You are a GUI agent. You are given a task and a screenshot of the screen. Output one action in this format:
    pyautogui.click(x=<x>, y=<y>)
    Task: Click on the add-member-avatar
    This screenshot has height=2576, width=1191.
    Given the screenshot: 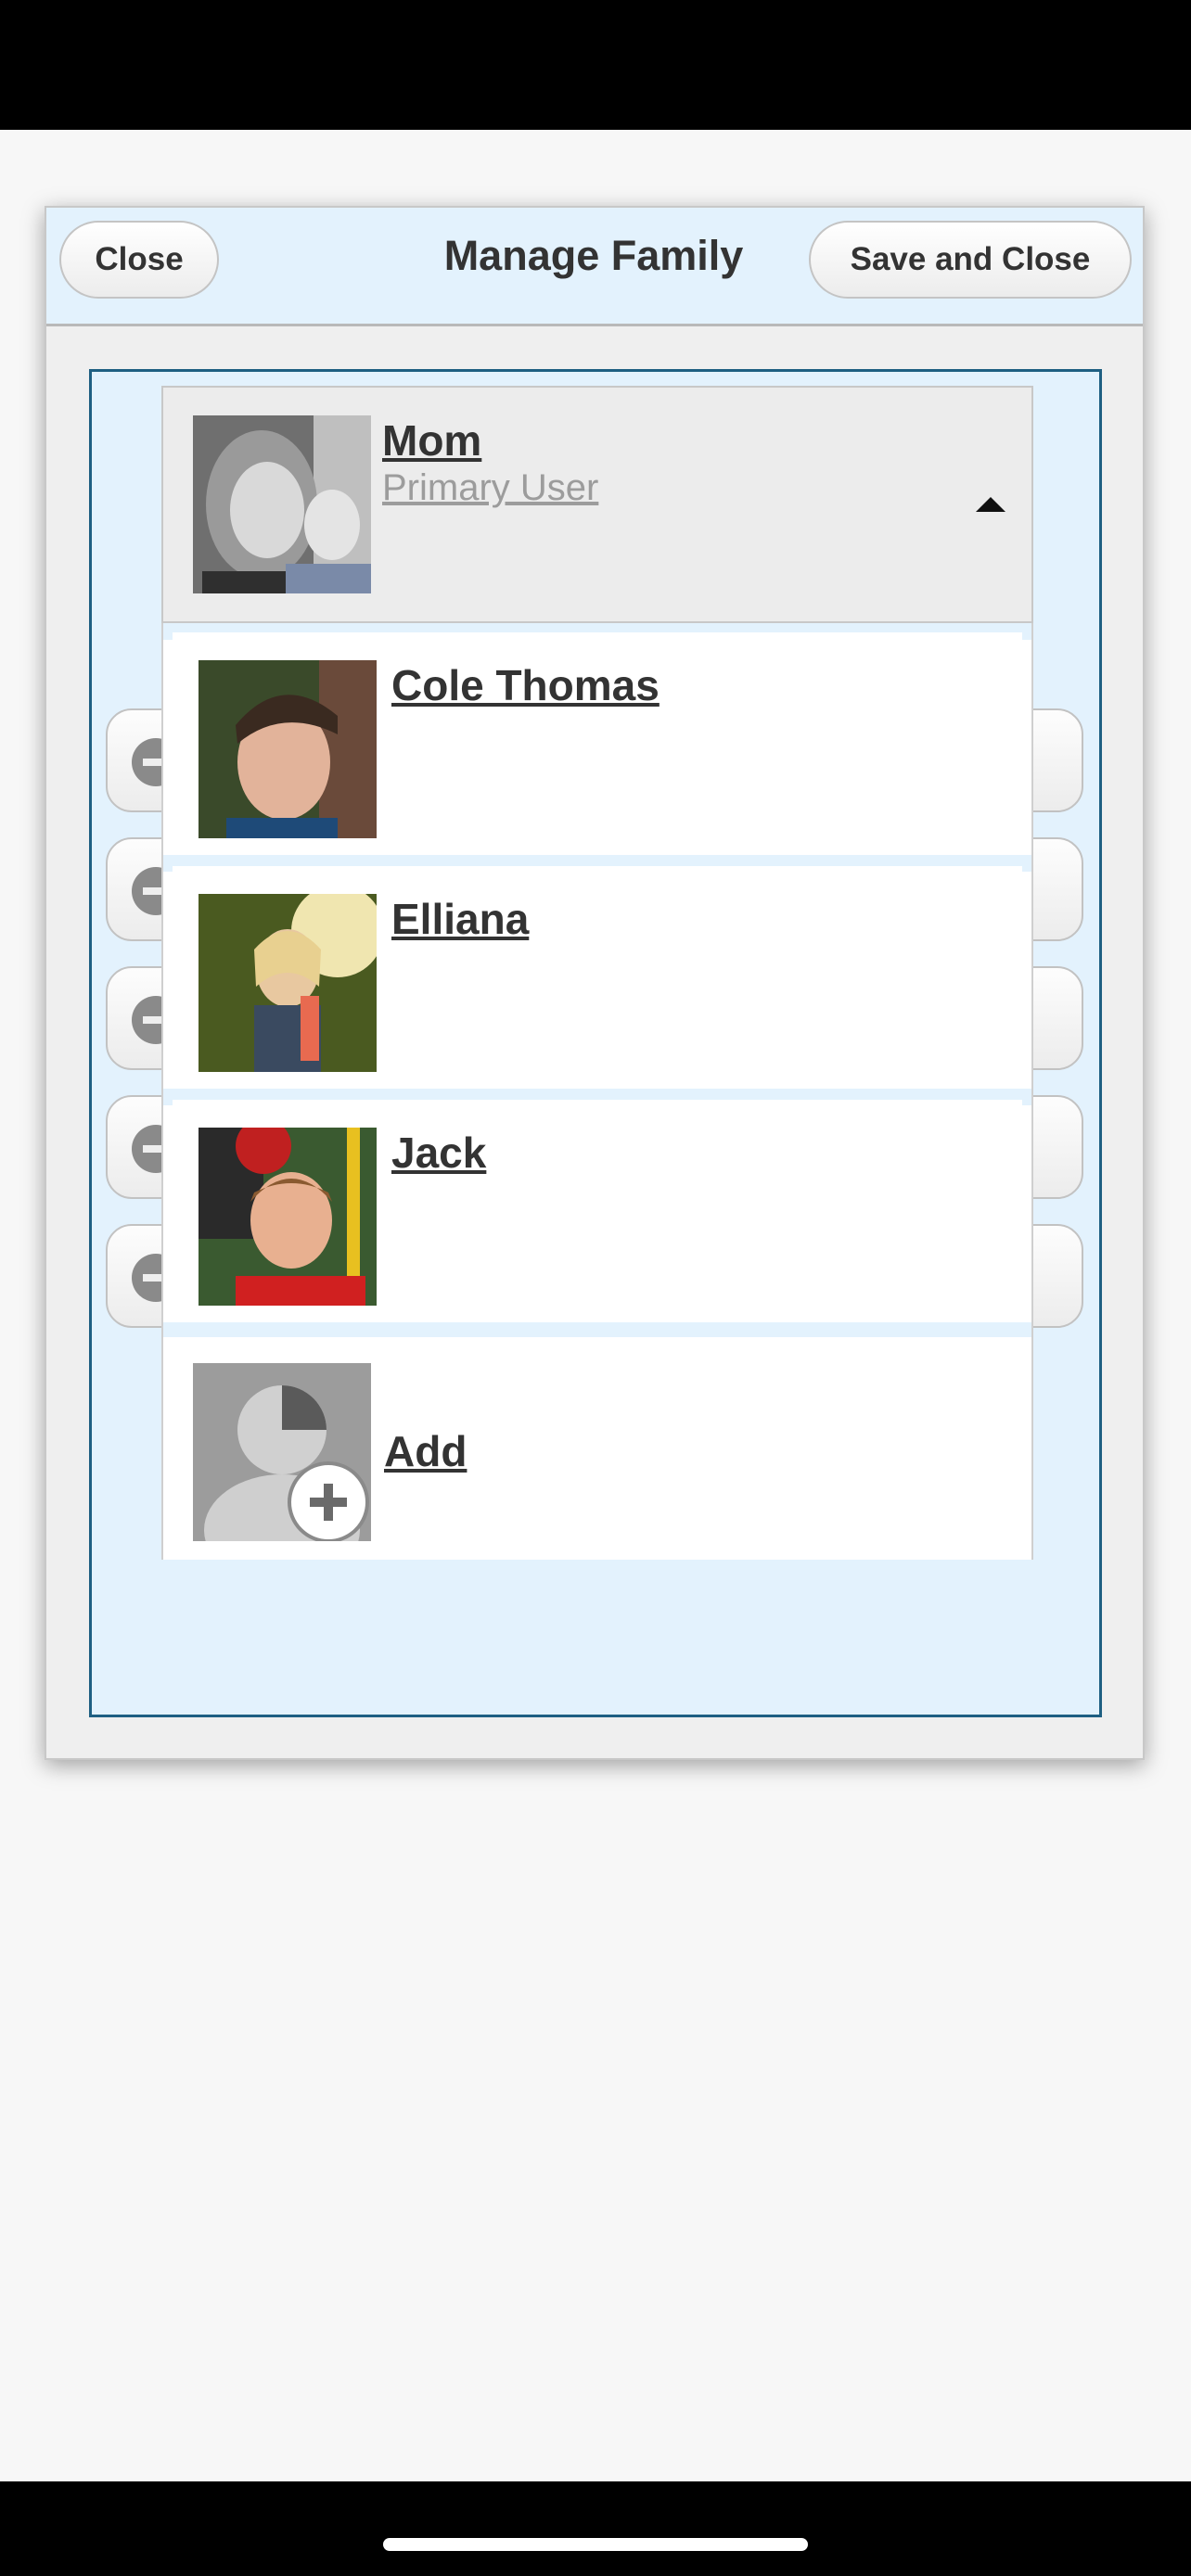 What is the action you would take?
    pyautogui.click(x=282, y=1452)
    